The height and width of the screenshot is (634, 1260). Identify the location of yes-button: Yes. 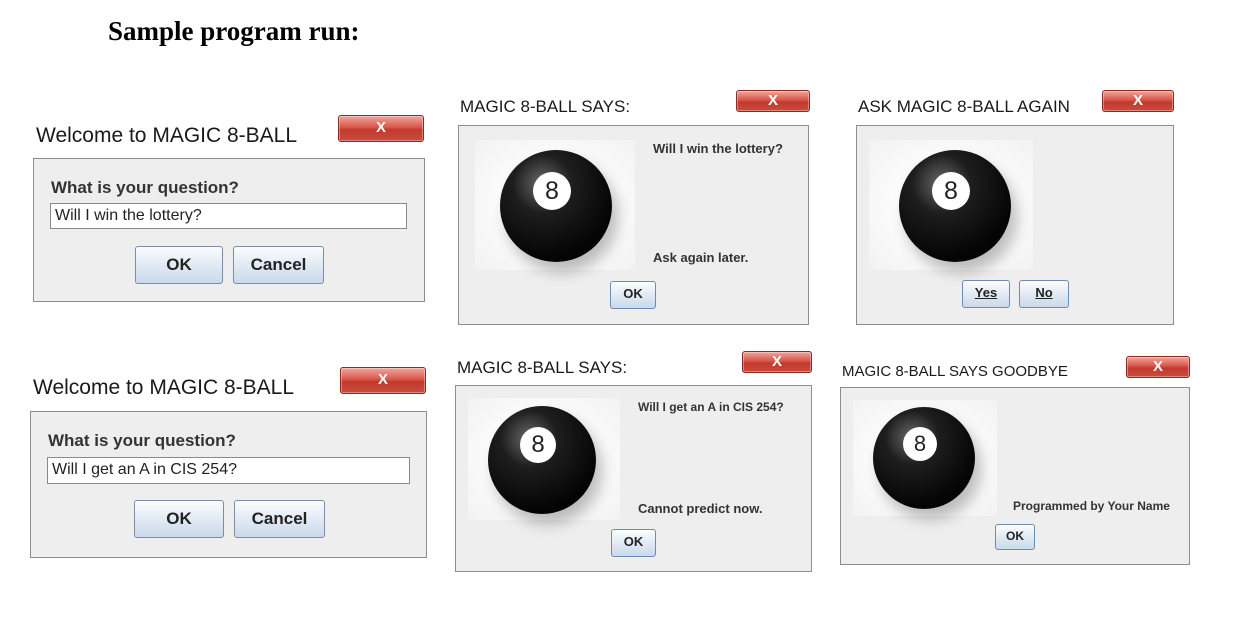
(986, 294).